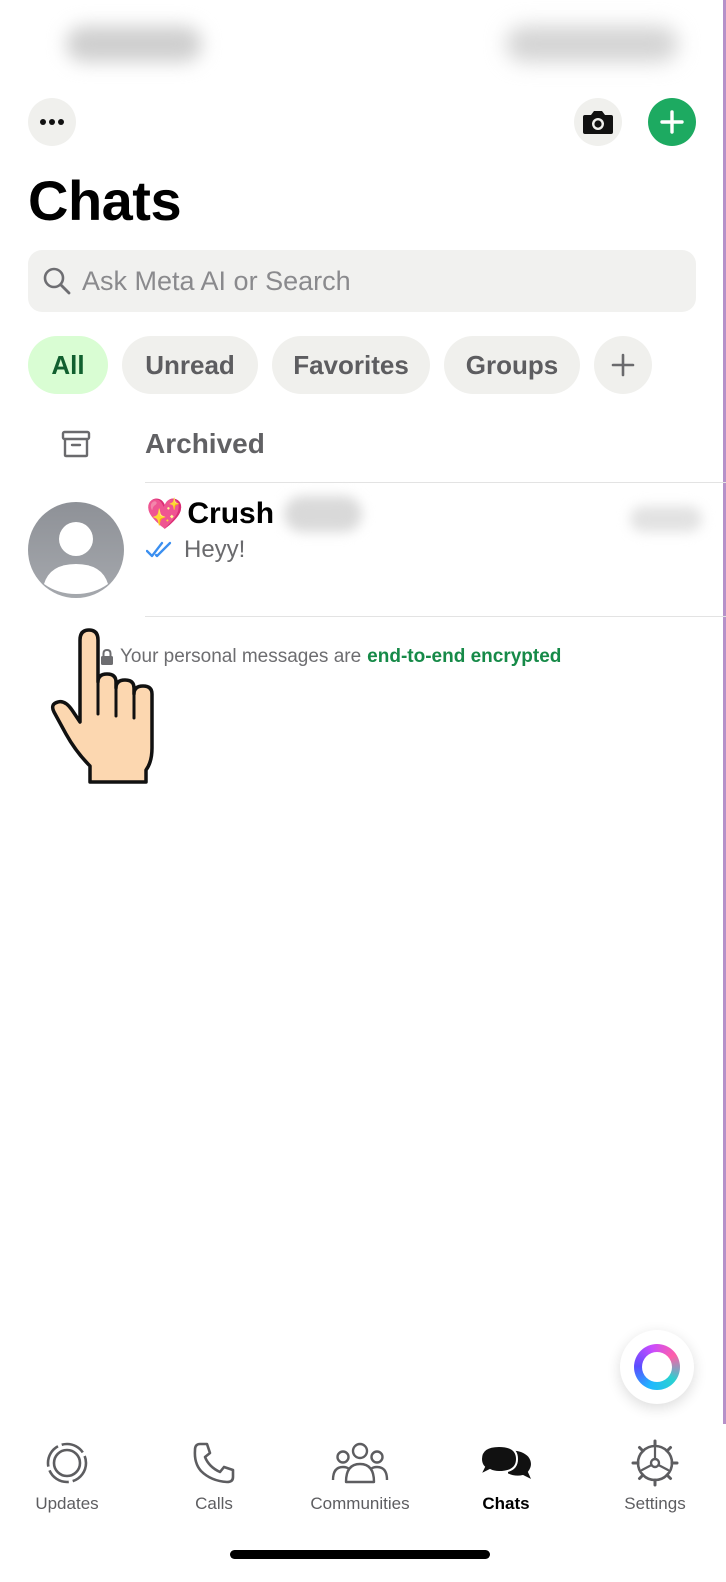 Image resolution: width=726 pixels, height=1582 pixels. I want to click on filter-chip-label: Unread, so click(190, 364).